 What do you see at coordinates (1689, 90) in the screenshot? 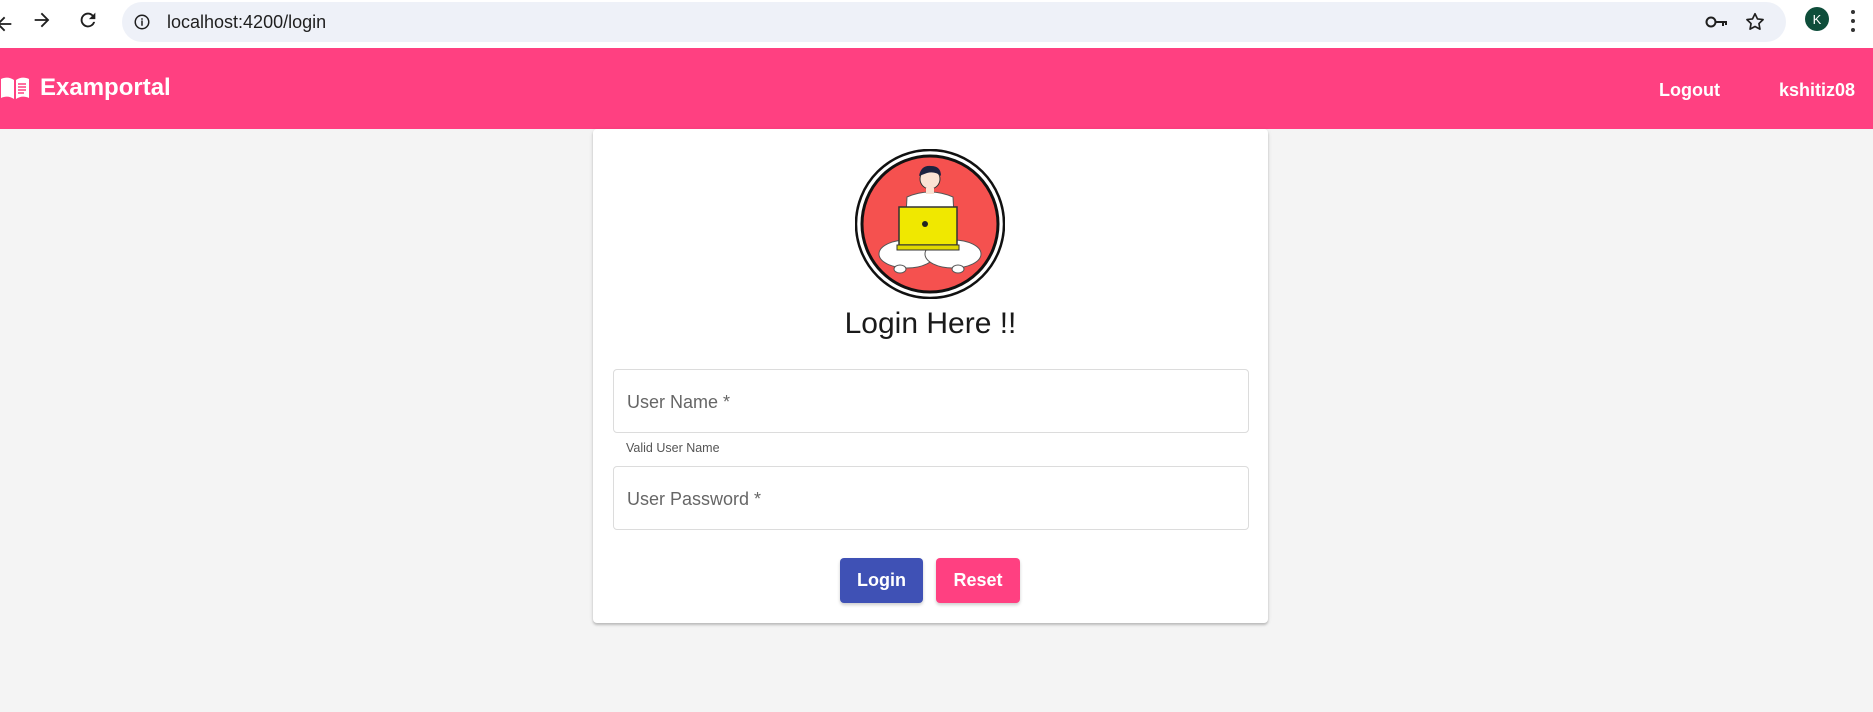
I see `logout-link: Logout` at bounding box center [1689, 90].